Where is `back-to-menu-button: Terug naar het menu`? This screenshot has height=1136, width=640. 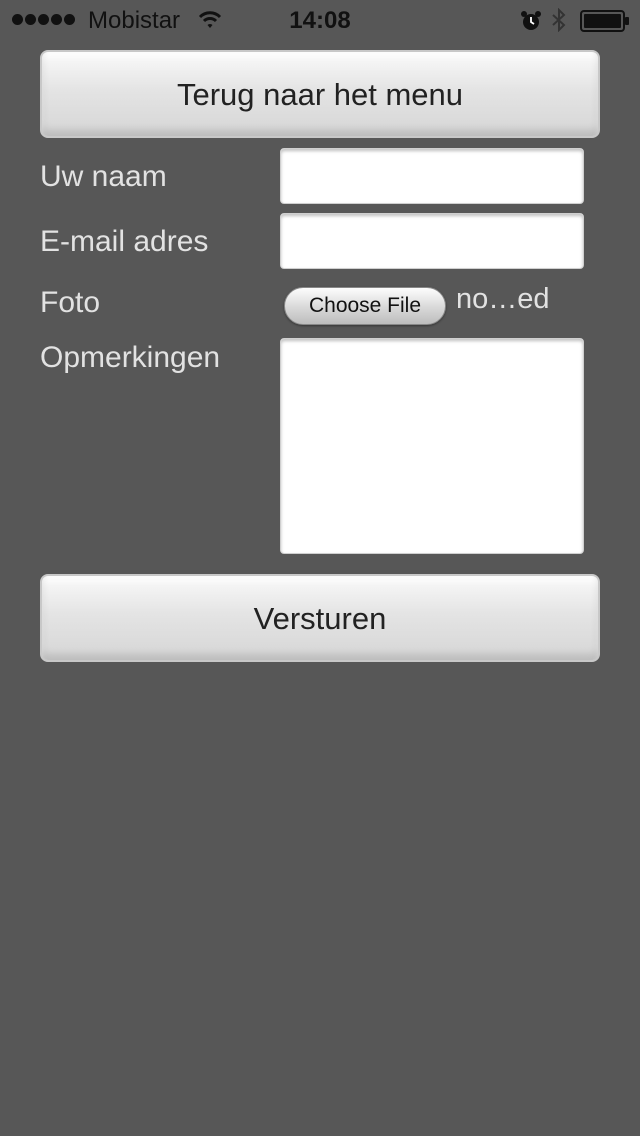
back-to-menu-button: Terug naar het menu is located at coordinates (320, 94).